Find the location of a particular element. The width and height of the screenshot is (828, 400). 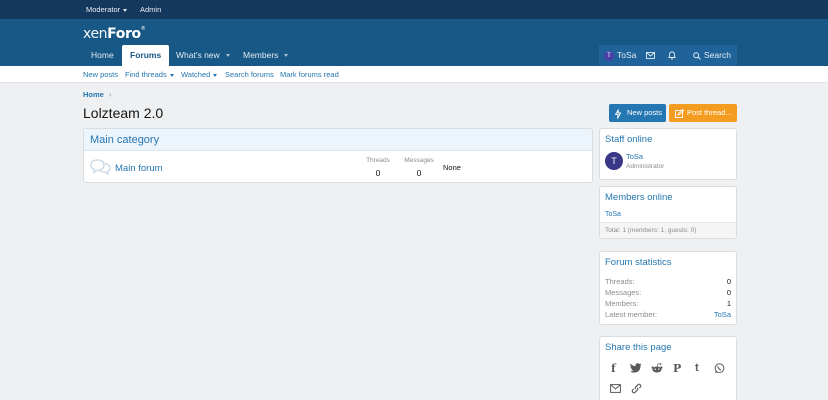

link-icon is located at coordinates (636, 390).